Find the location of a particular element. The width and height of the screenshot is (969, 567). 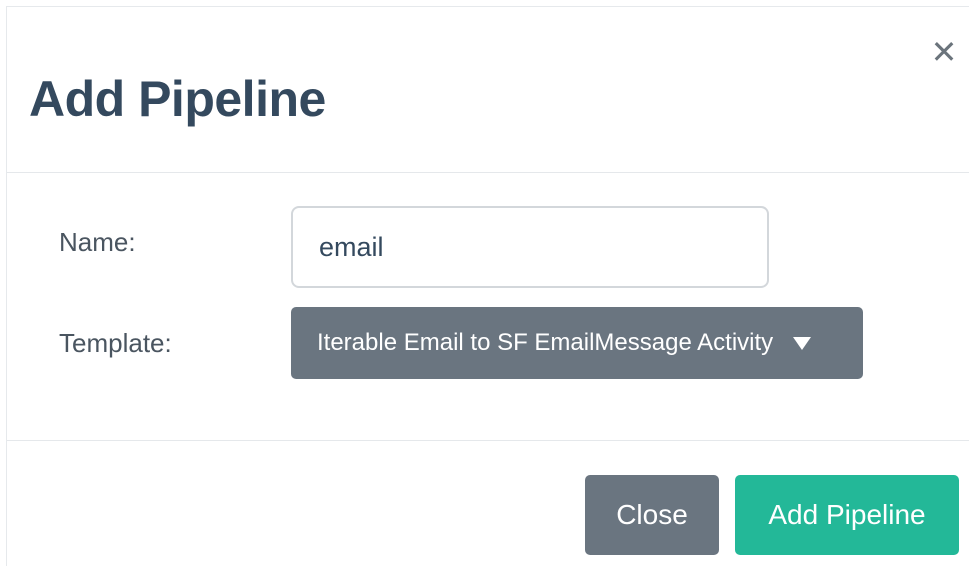

template-label: Template: is located at coordinates (115, 343).